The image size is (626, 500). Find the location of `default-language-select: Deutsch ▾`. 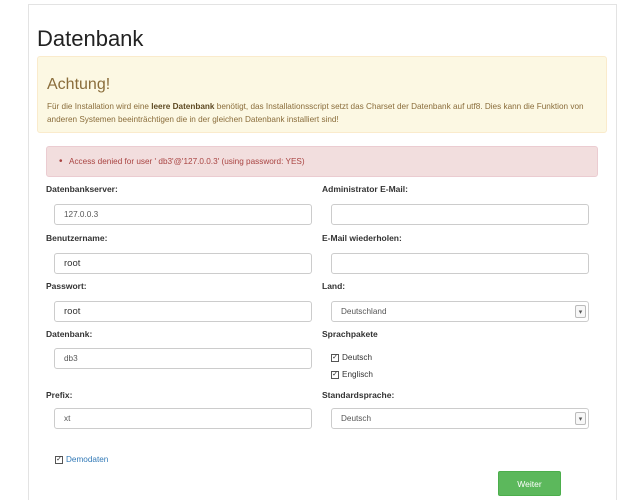

default-language-select: Deutsch ▾ is located at coordinates (460, 418).